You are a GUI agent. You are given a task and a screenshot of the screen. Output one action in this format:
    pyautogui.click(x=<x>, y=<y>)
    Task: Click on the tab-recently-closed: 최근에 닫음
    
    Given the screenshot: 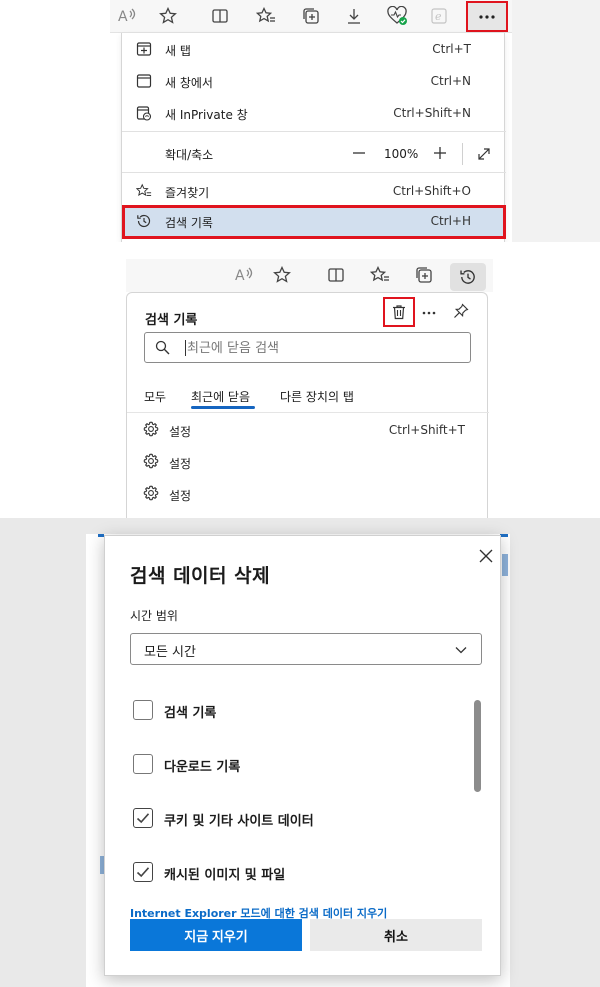 What is the action you would take?
    pyautogui.click(x=220, y=396)
    